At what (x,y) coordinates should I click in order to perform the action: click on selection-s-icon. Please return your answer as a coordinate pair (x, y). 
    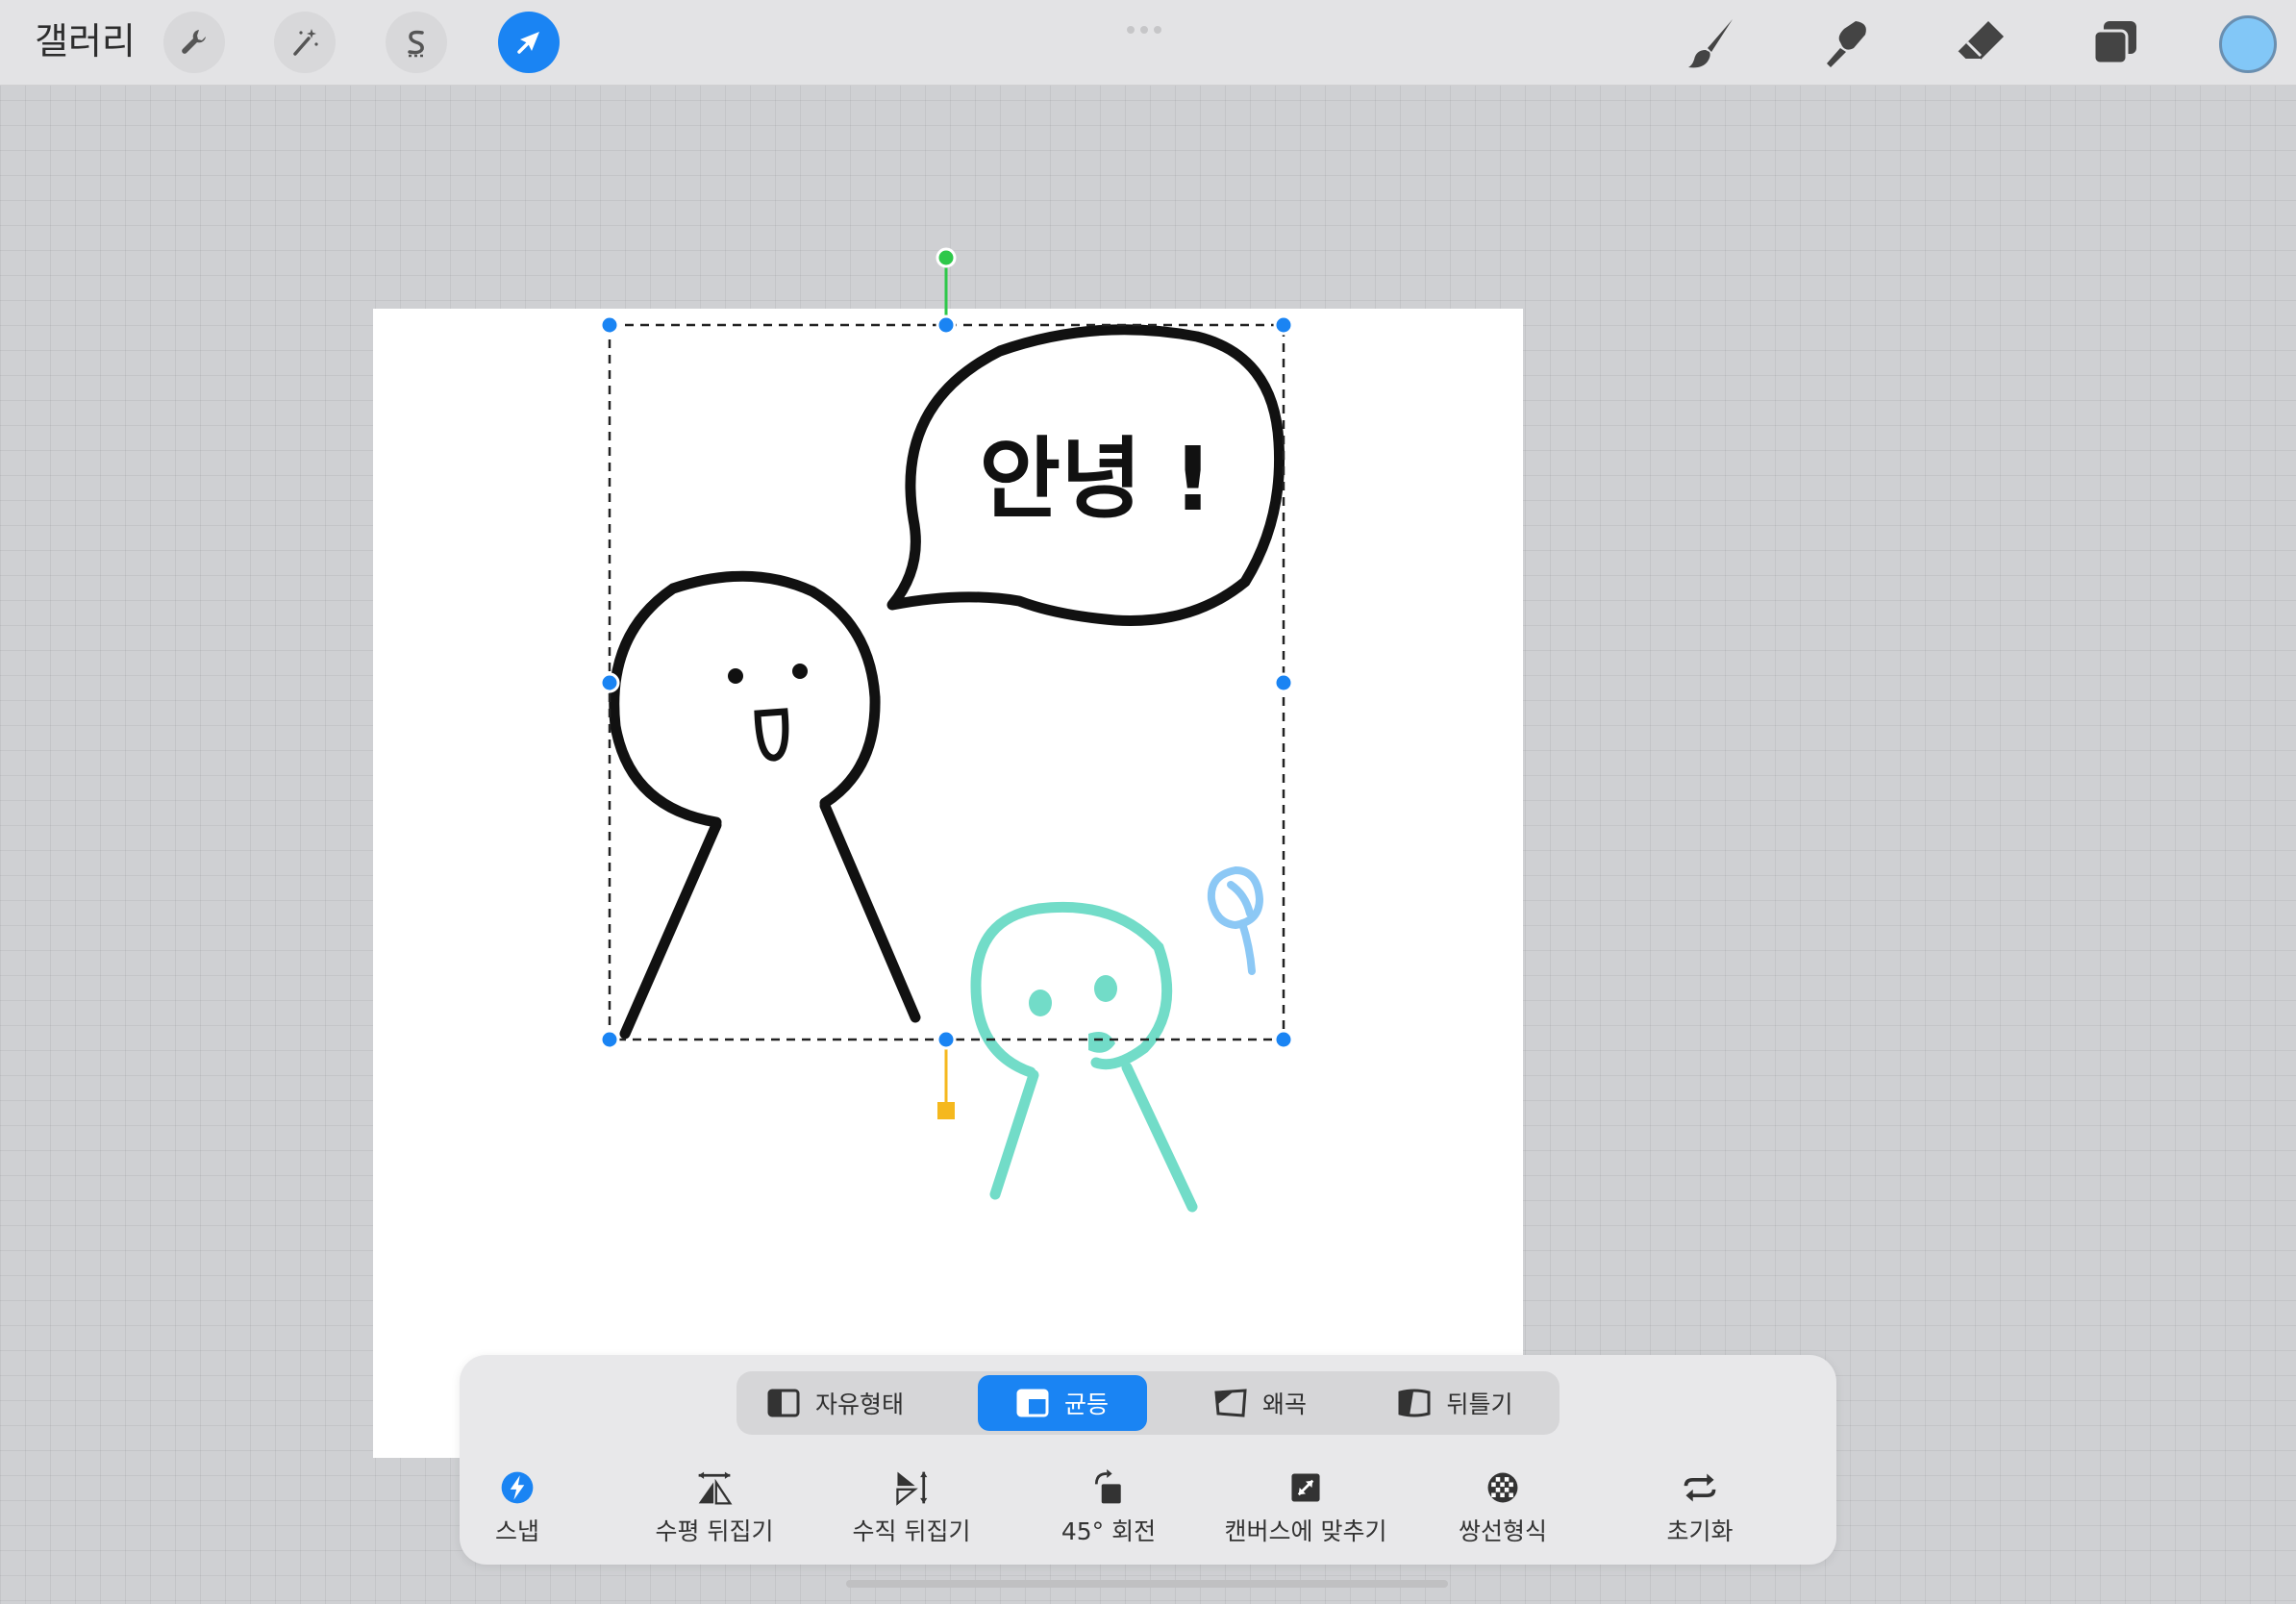
    Looking at the image, I should click on (416, 42).